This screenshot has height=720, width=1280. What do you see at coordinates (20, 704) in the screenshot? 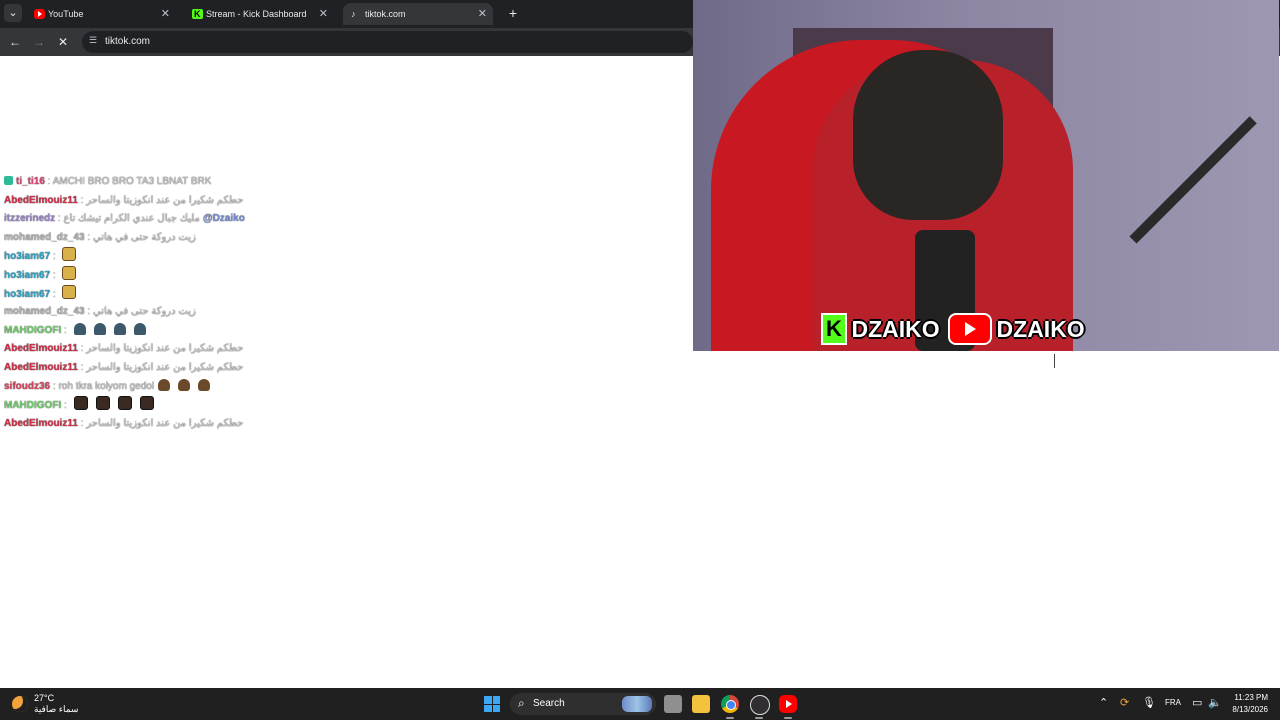
I see `moon-icon` at bounding box center [20, 704].